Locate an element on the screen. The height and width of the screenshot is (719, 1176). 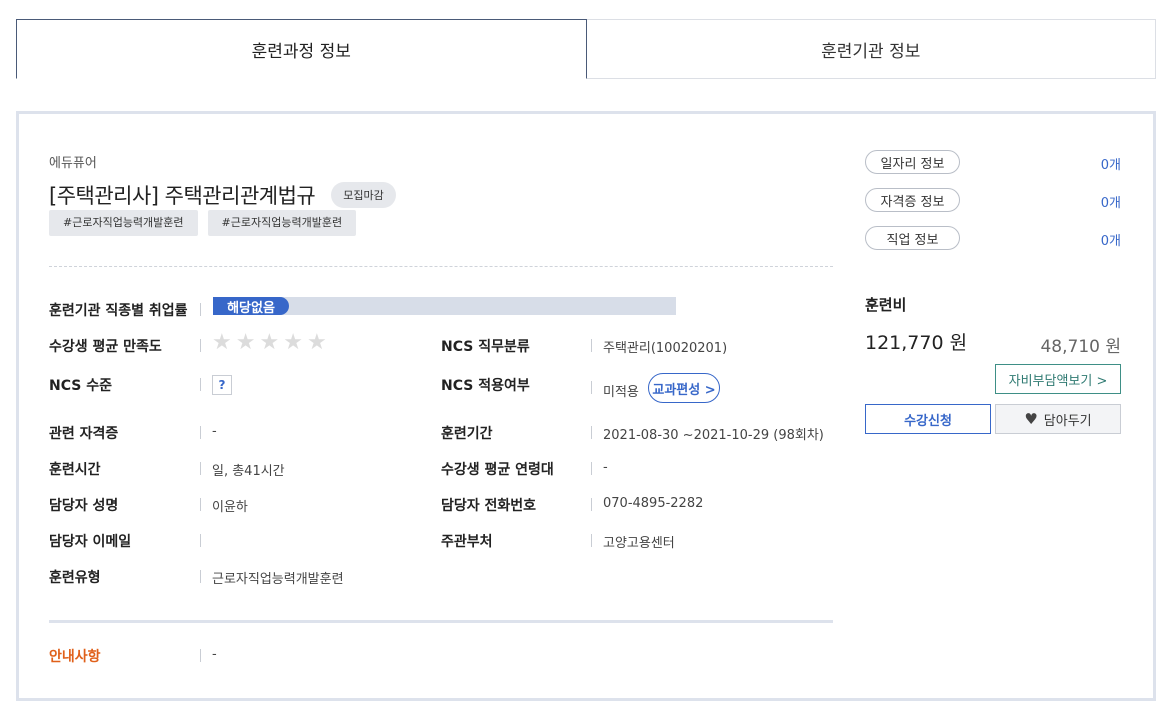
occupation-info-button: 직업 정보 is located at coordinates (912, 238).